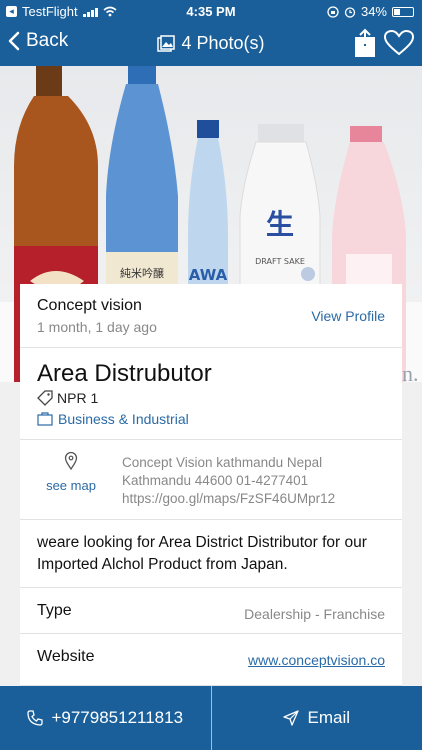 Image resolution: width=422 pixels, height=750 pixels. I want to click on price-row: NPR 1, so click(67, 398).